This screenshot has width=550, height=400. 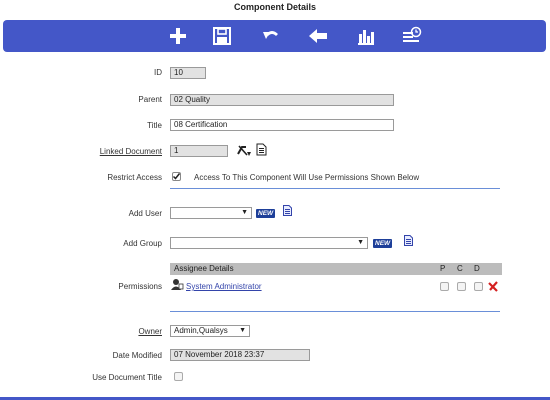 What do you see at coordinates (211, 213) in the screenshot?
I see `add-user-select: ▼` at bounding box center [211, 213].